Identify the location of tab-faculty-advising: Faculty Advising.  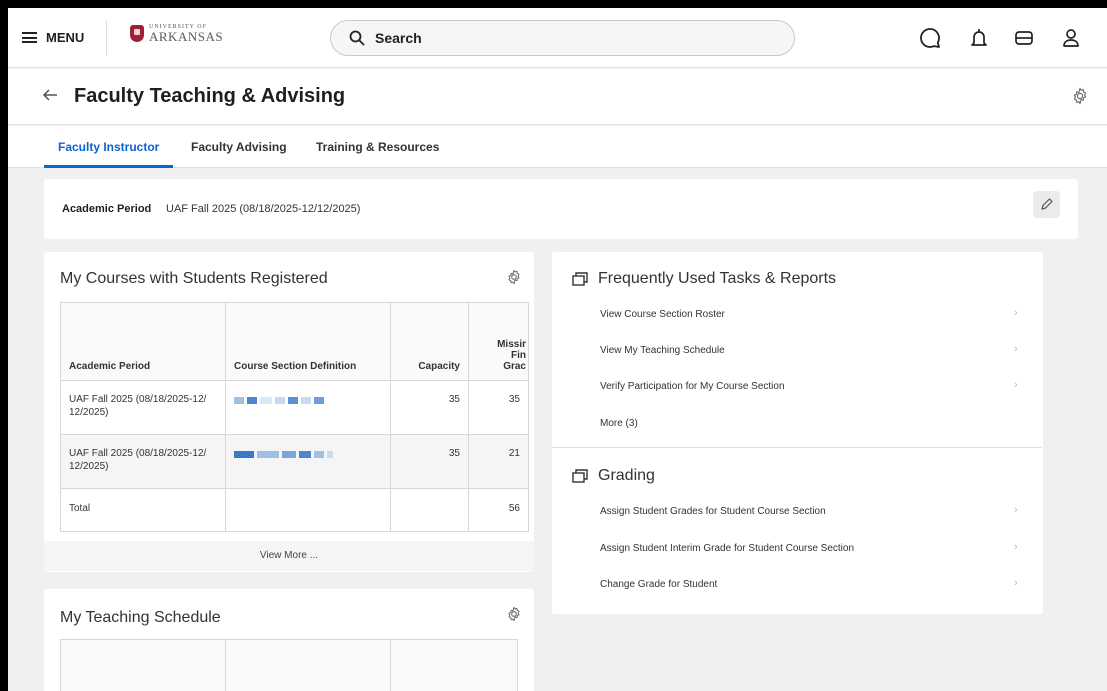
(239, 147).